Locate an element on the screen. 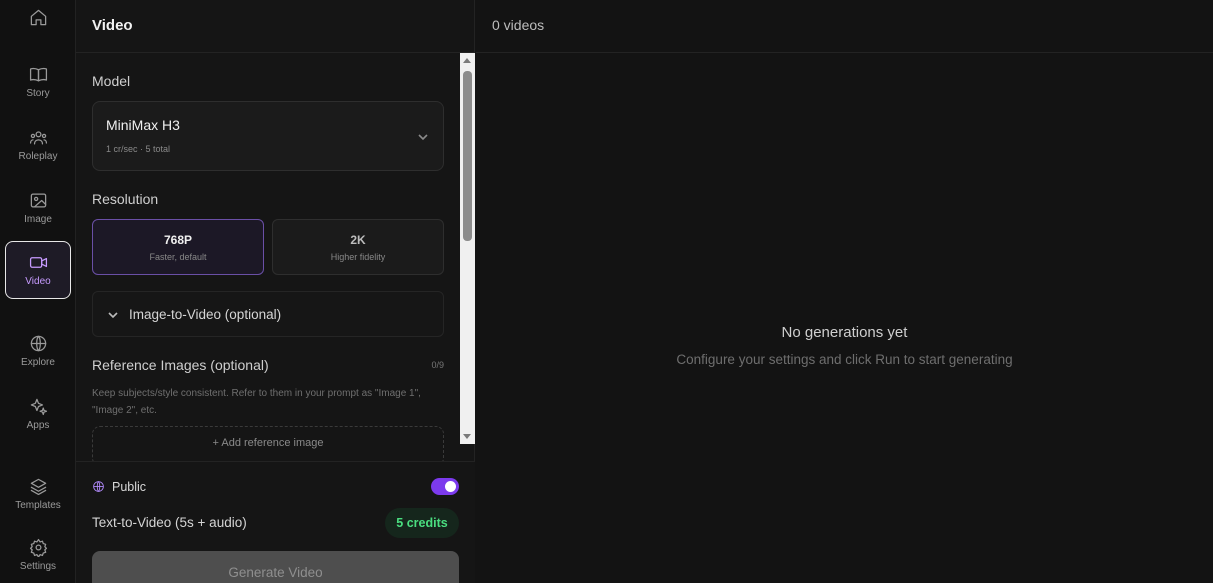  model-label: Model is located at coordinates (111, 81).